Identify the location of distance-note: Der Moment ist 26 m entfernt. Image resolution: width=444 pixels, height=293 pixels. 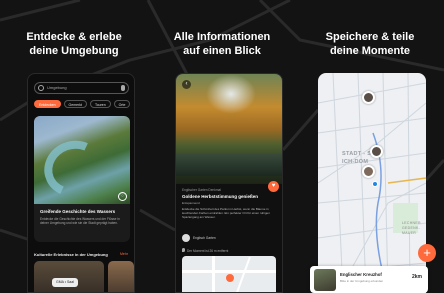
(205, 250).